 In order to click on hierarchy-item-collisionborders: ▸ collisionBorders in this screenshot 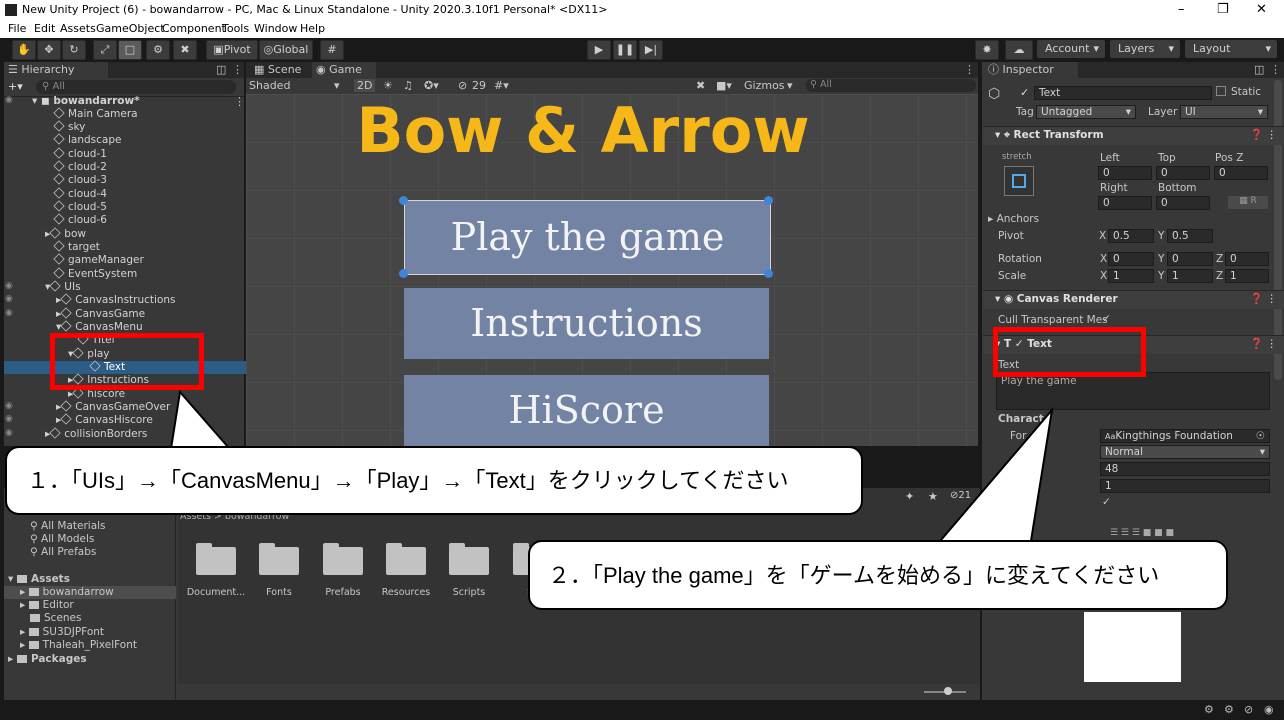, I will do `click(144, 434)`.